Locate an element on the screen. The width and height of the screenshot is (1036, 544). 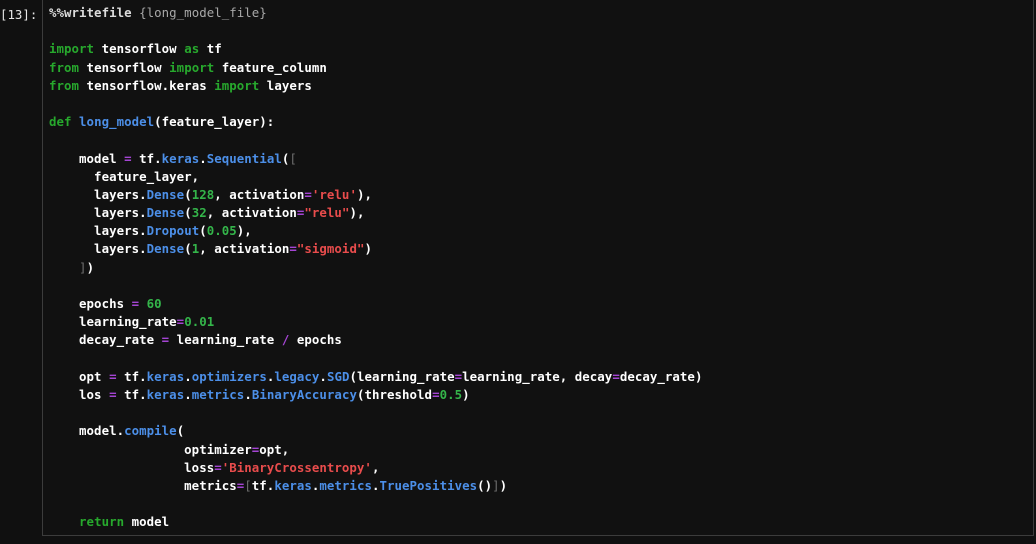
code-line: learning_rate=0.01 is located at coordinates (375, 322).